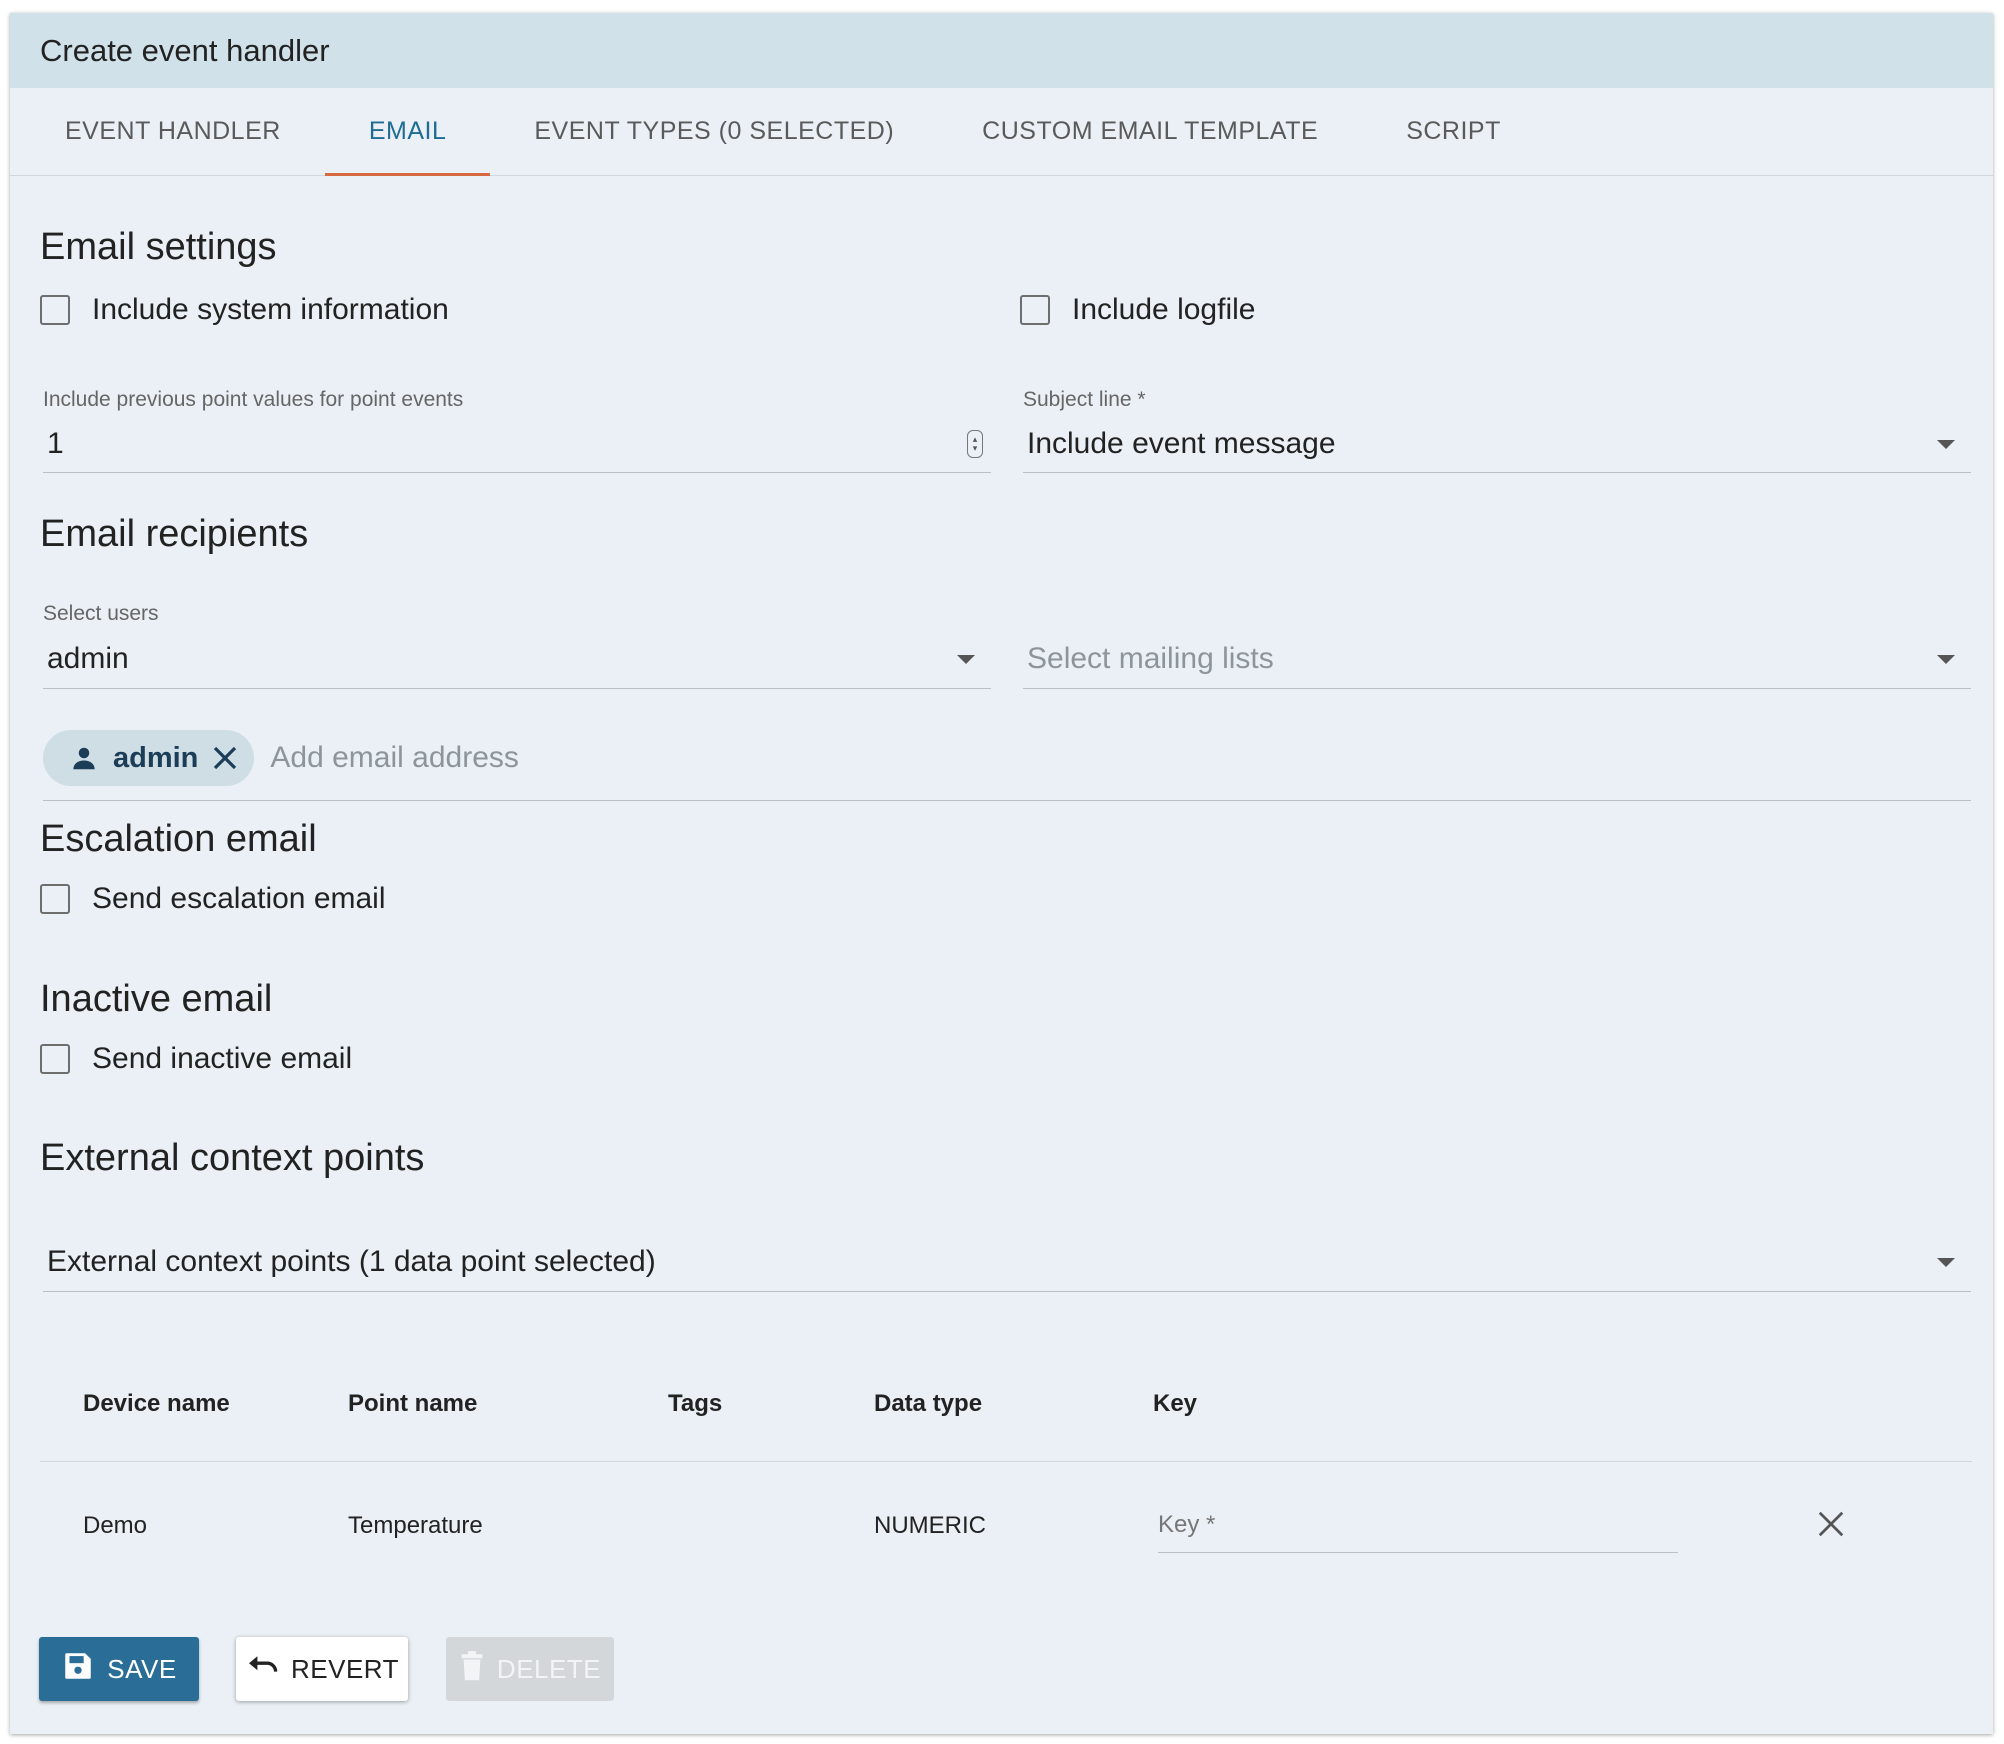 The width and height of the screenshot is (2004, 1744). I want to click on select-users-value: admin, so click(88, 658).